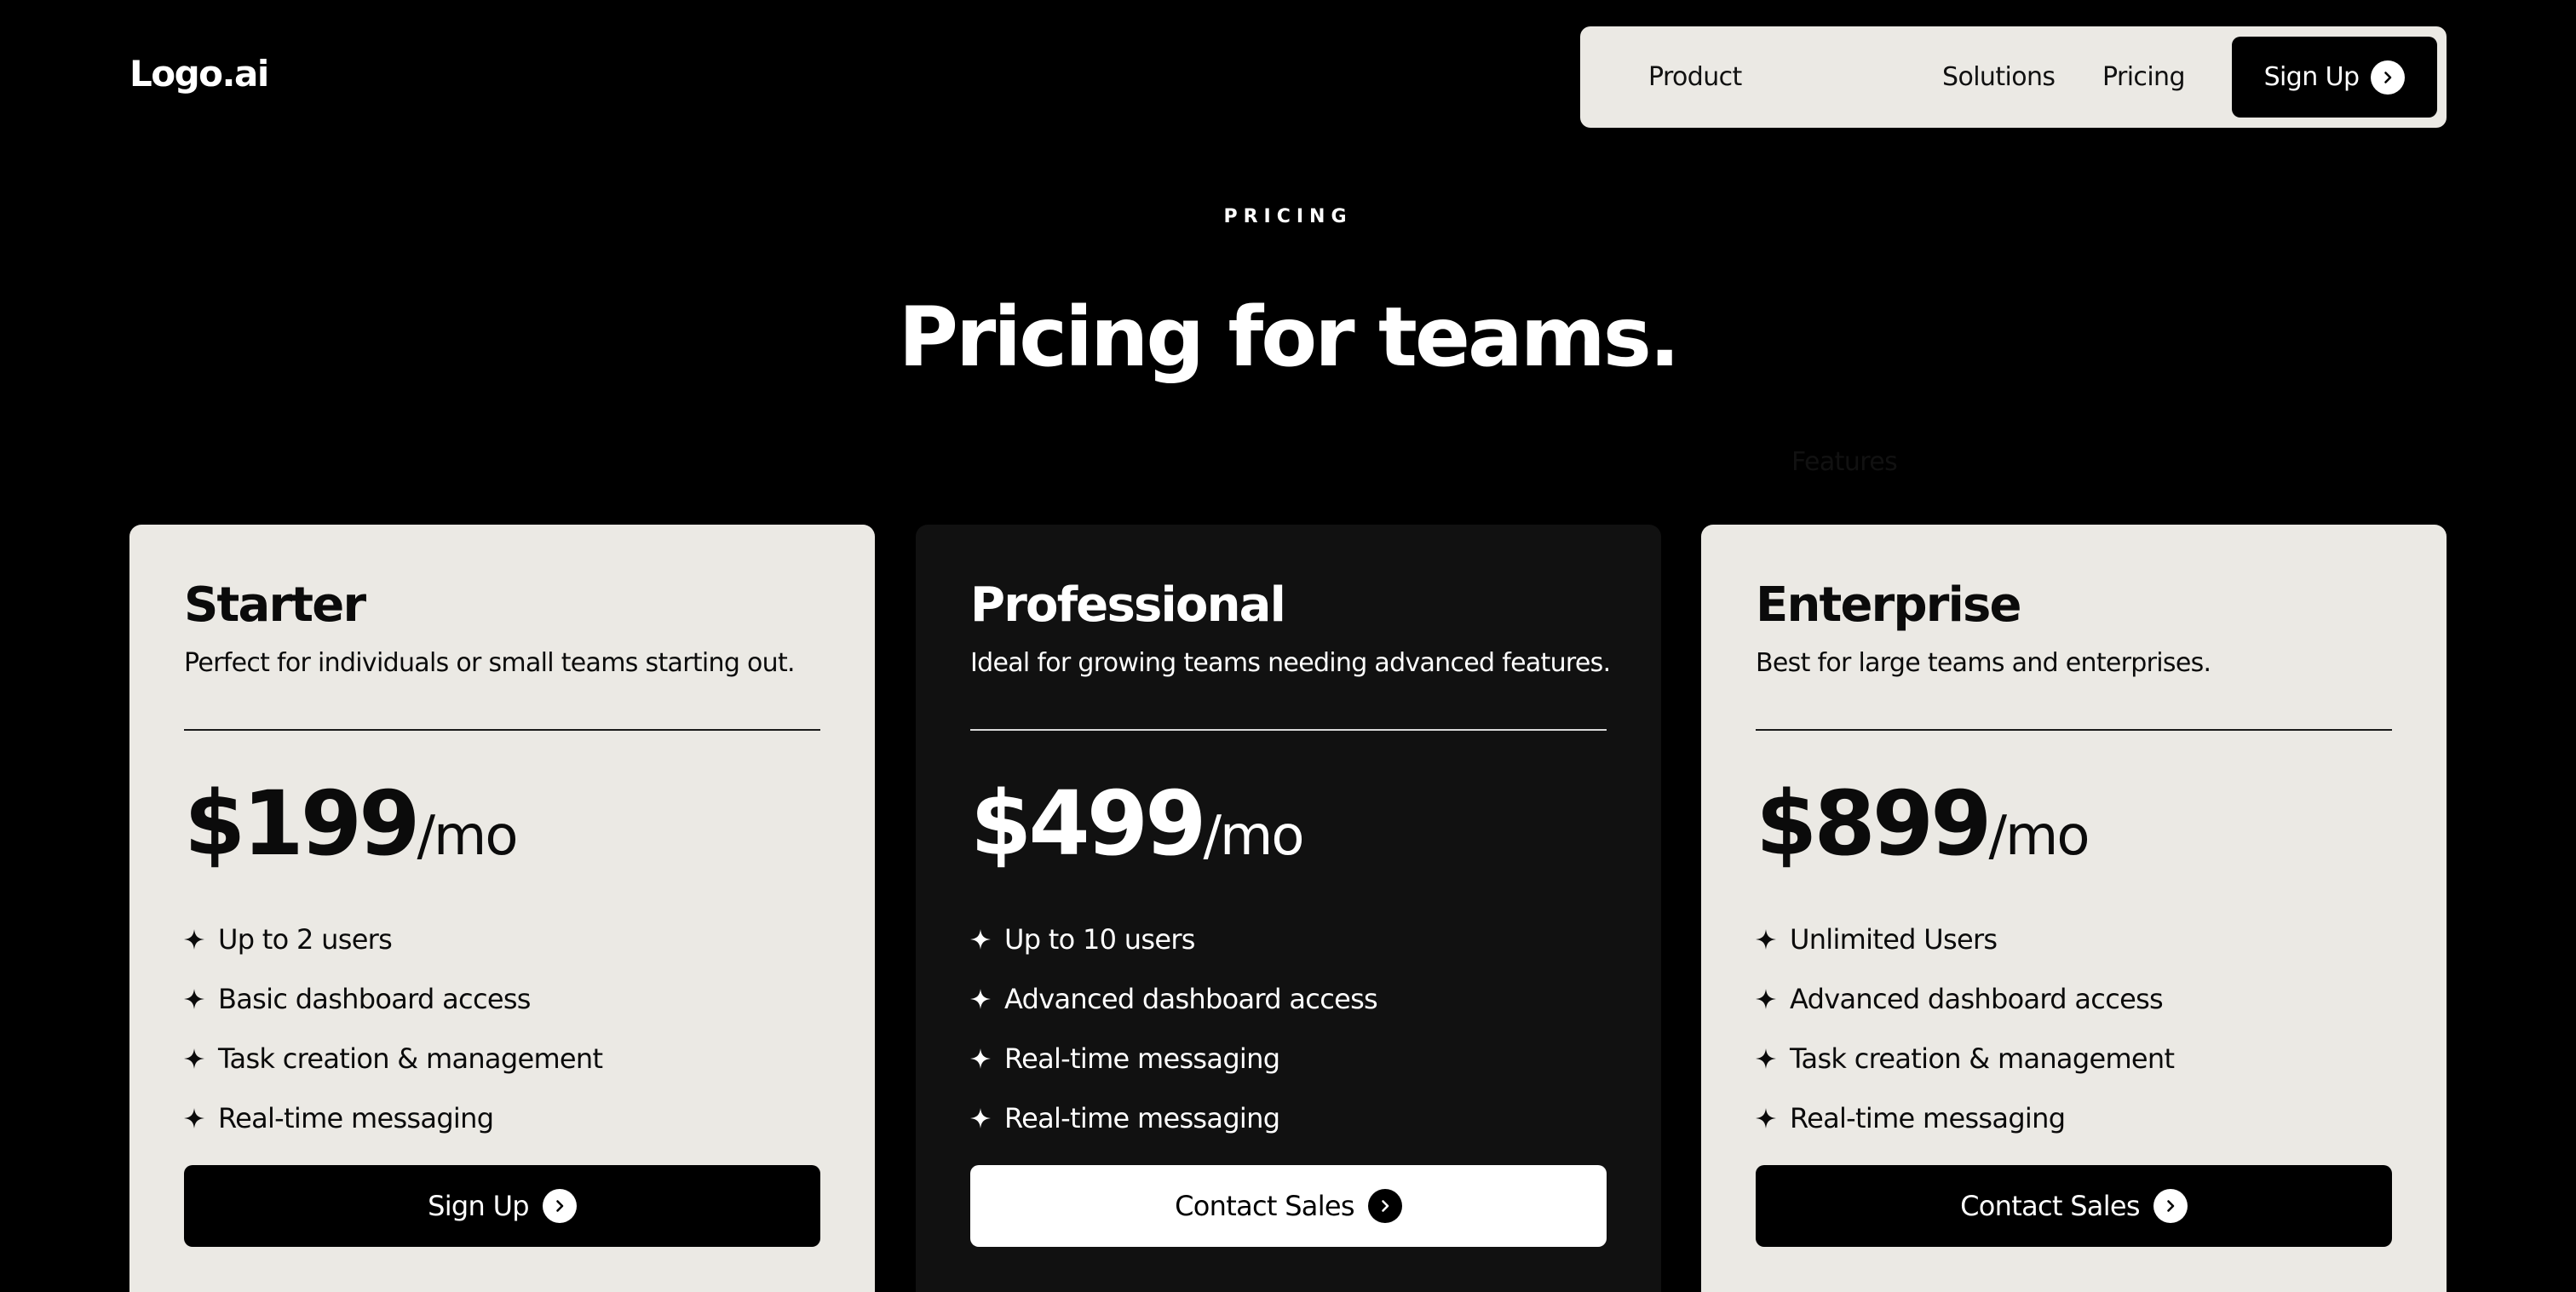 This screenshot has width=2576, height=1292. I want to click on price-amount: $499, so click(1088, 824).